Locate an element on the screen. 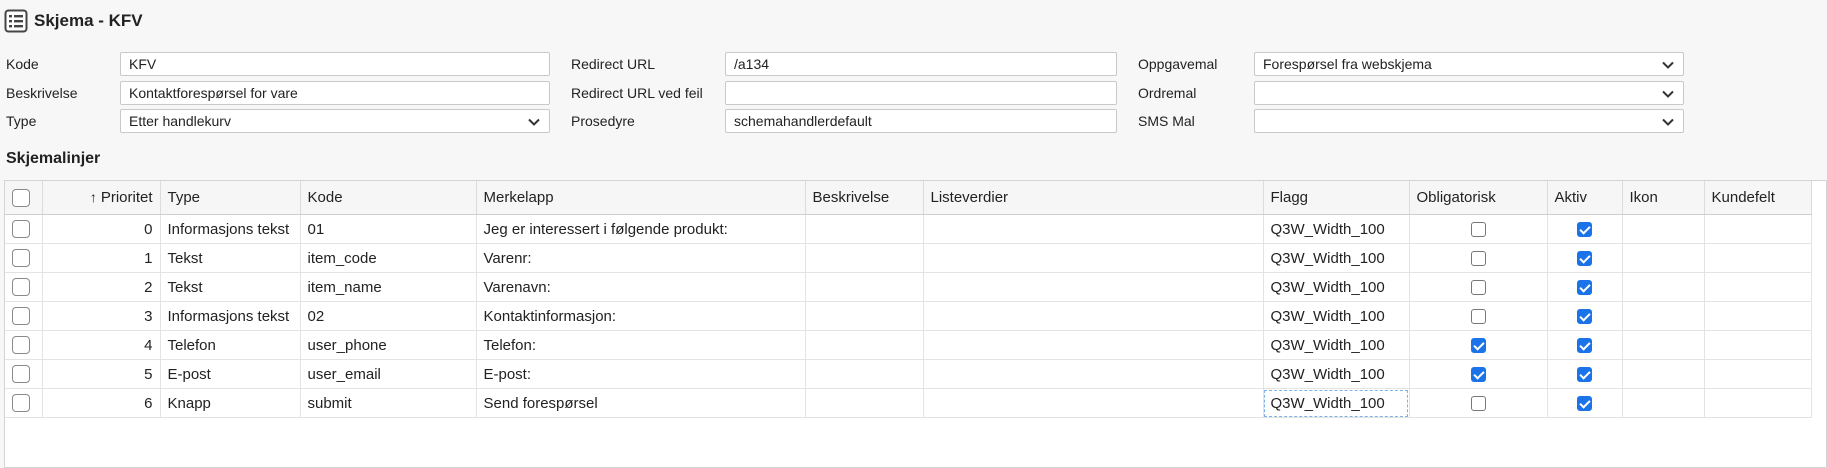  cell-prioritet: 6 is located at coordinates (101, 403).